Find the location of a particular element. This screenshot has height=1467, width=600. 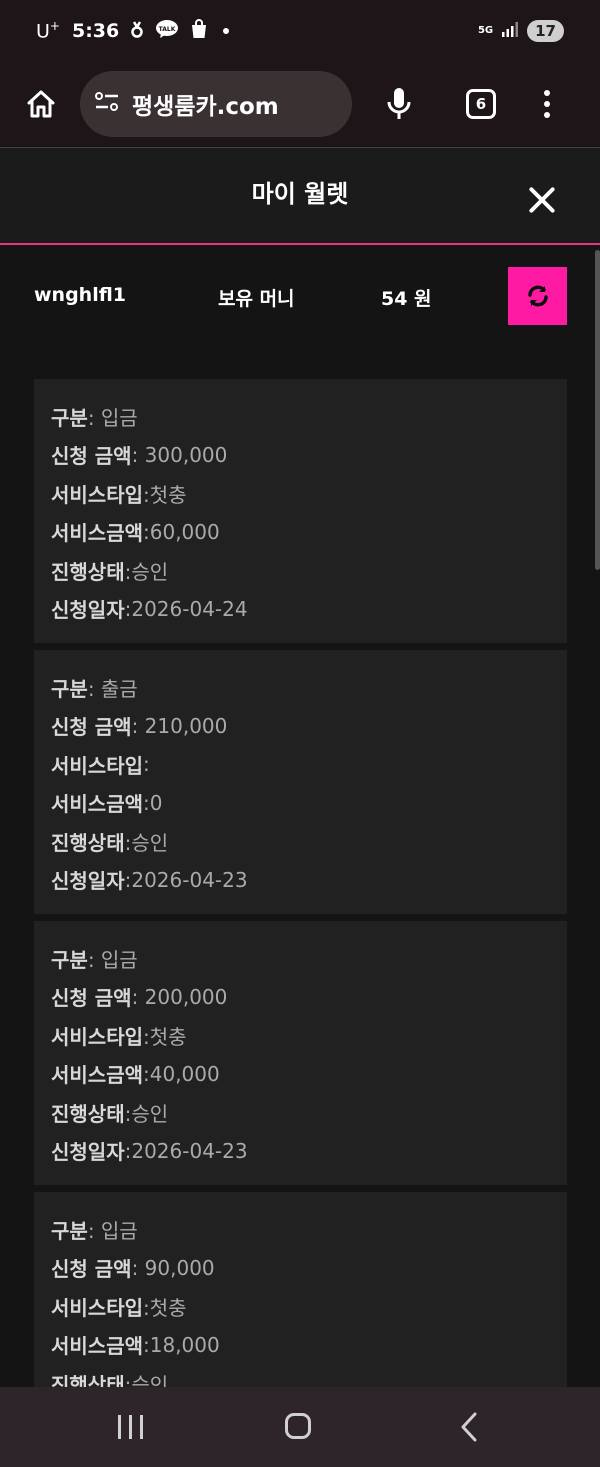

svg-text: TALK is located at coordinates (167, 29).